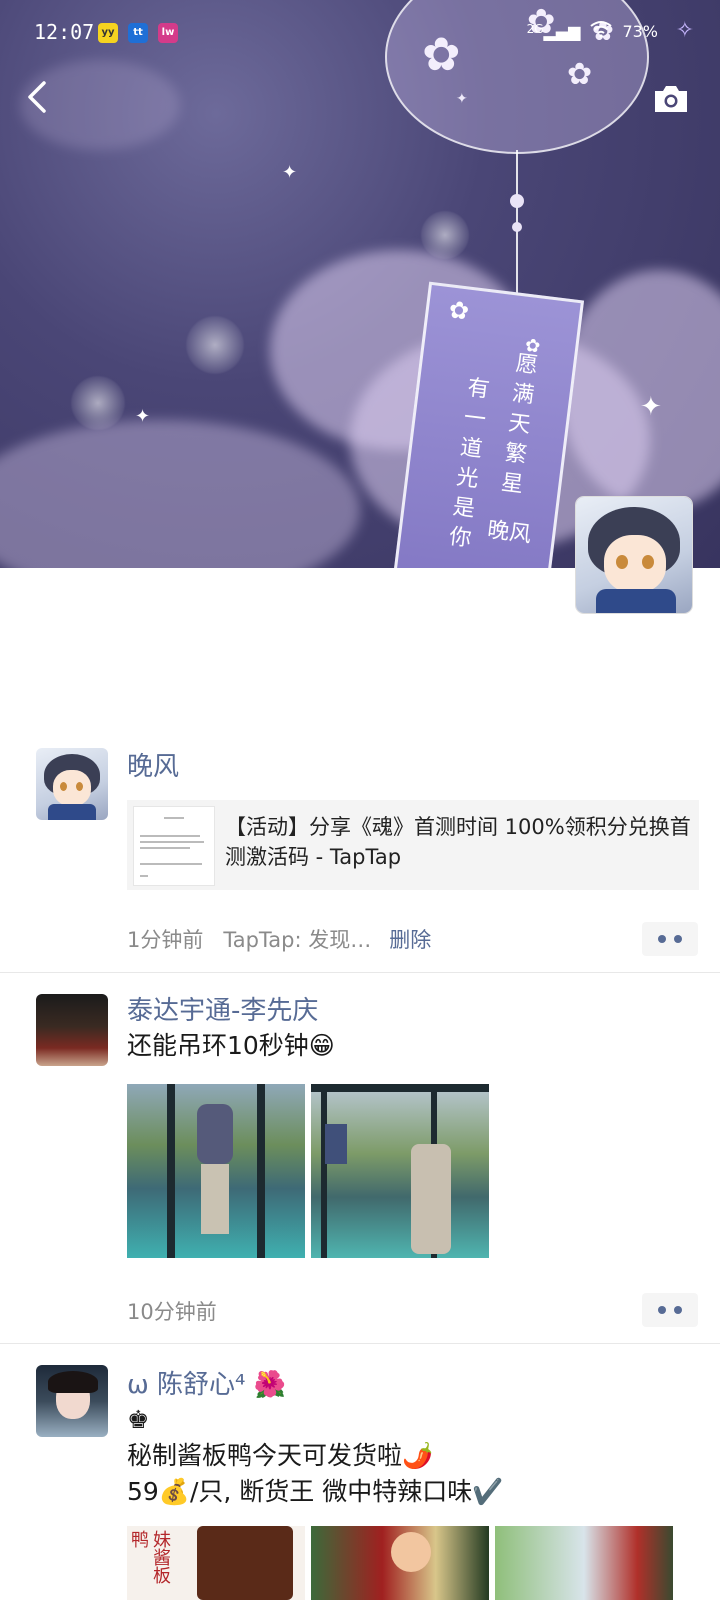  Describe the element at coordinates (168, 33) in the screenshot. I see `lw-app-icon: lw` at that location.